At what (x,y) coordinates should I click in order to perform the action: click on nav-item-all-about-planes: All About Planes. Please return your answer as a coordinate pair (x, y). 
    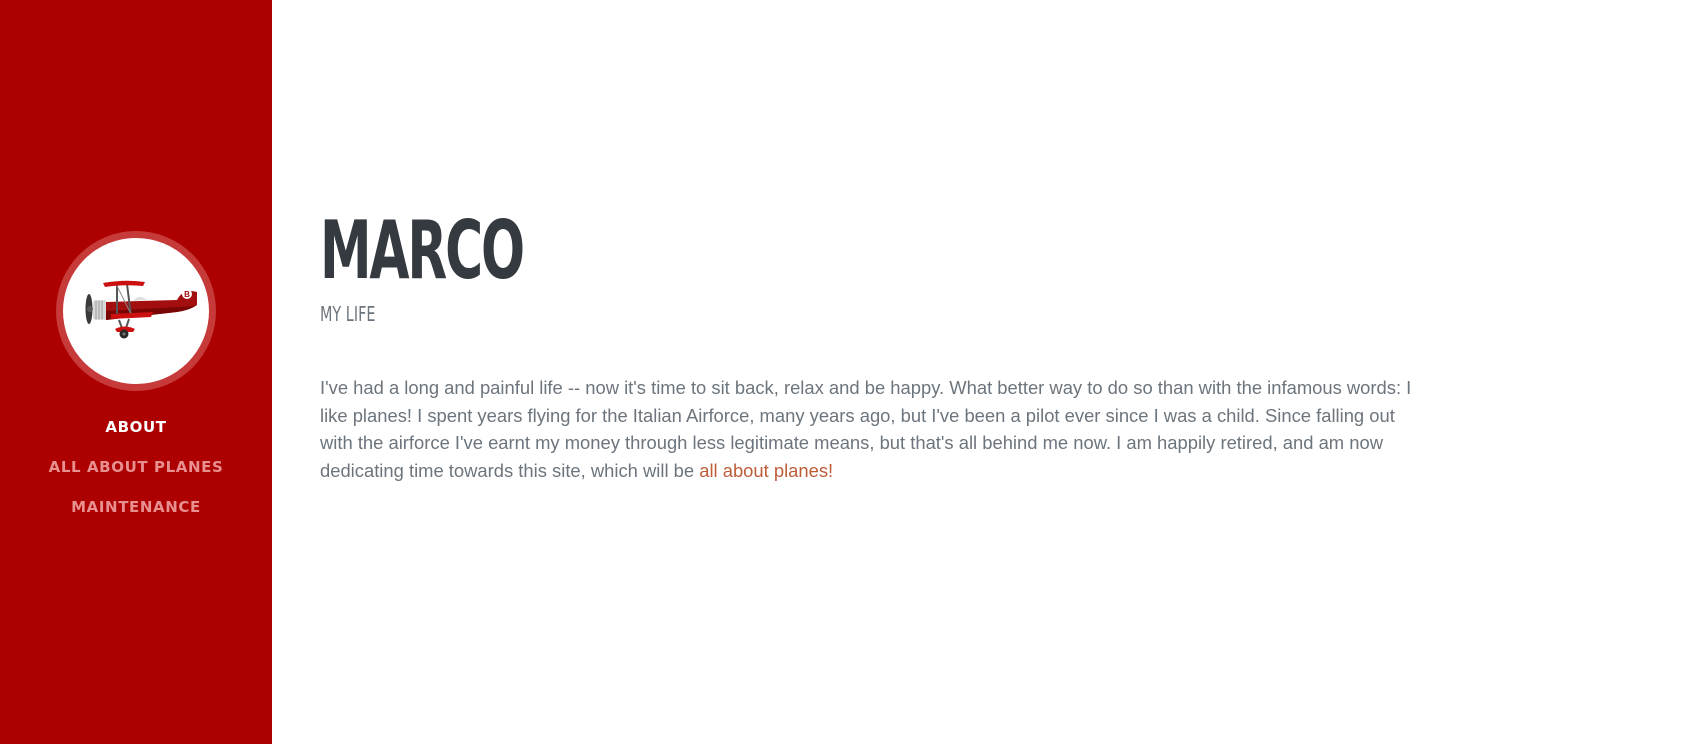
    Looking at the image, I should click on (136, 476).